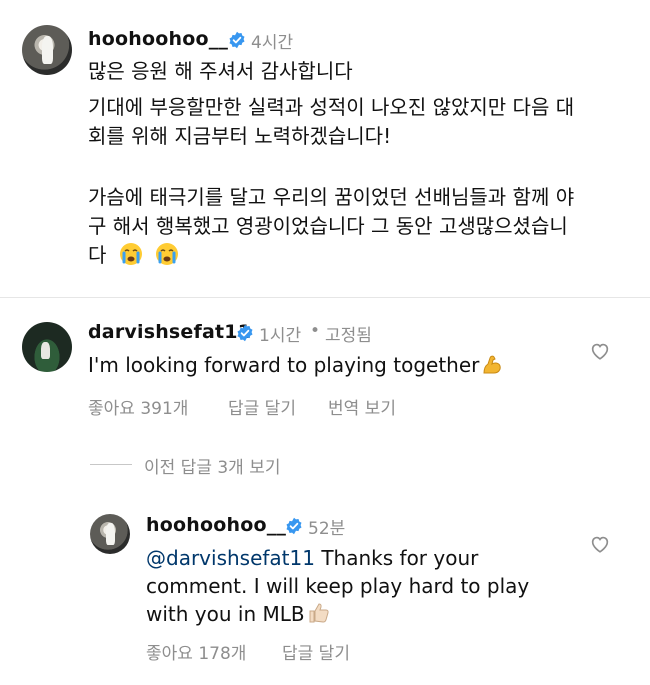  What do you see at coordinates (325, 297) in the screenshot?
I see `divider` at bounding box center [325, 297].